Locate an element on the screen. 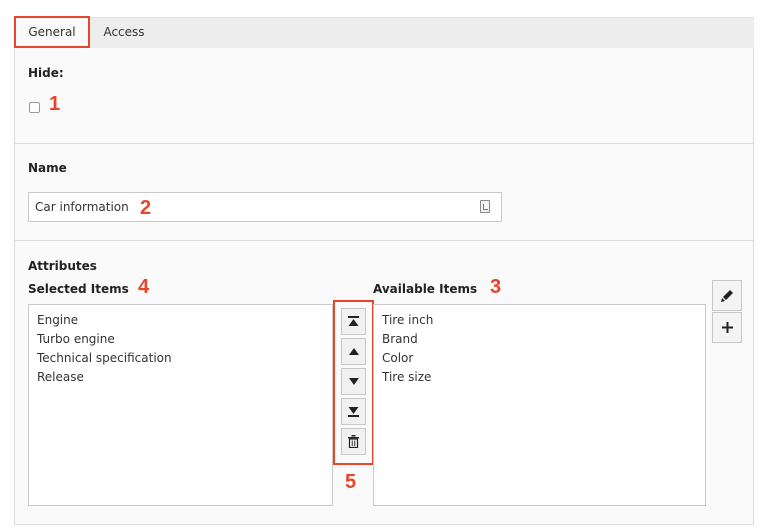 This screenshot has width=771, height=531. plus-icon is located at coordinates (727, 327).